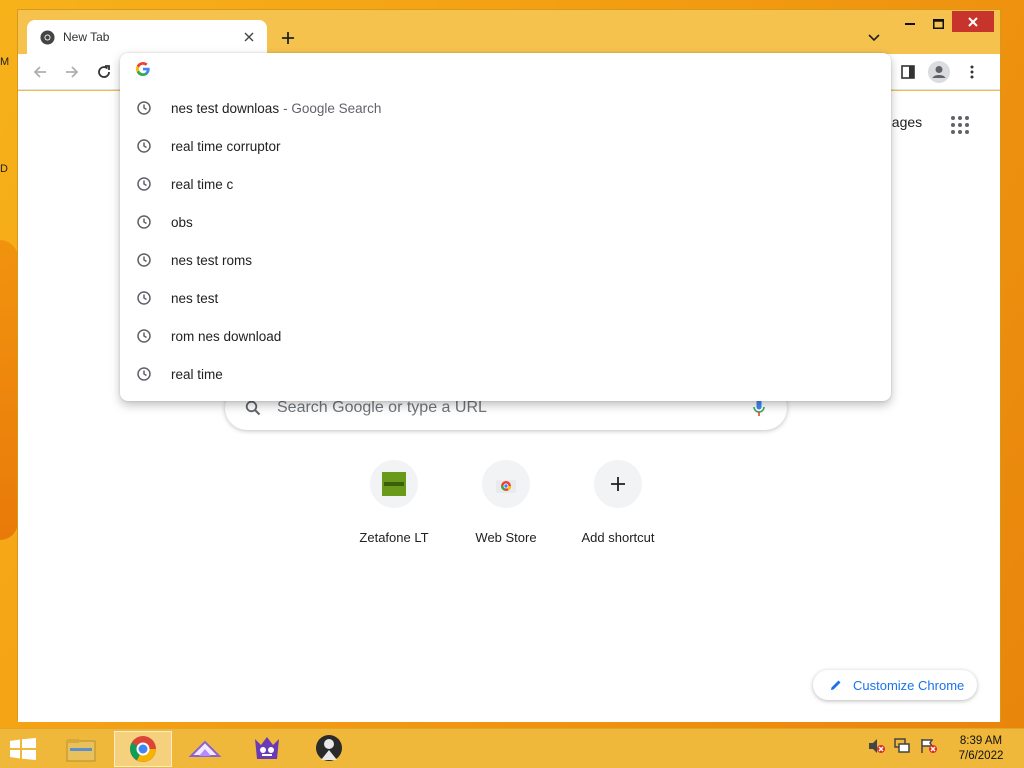  Describe the element at coordinates (908, 72) in the screenshot. I see `side-panel-icon` at that location.